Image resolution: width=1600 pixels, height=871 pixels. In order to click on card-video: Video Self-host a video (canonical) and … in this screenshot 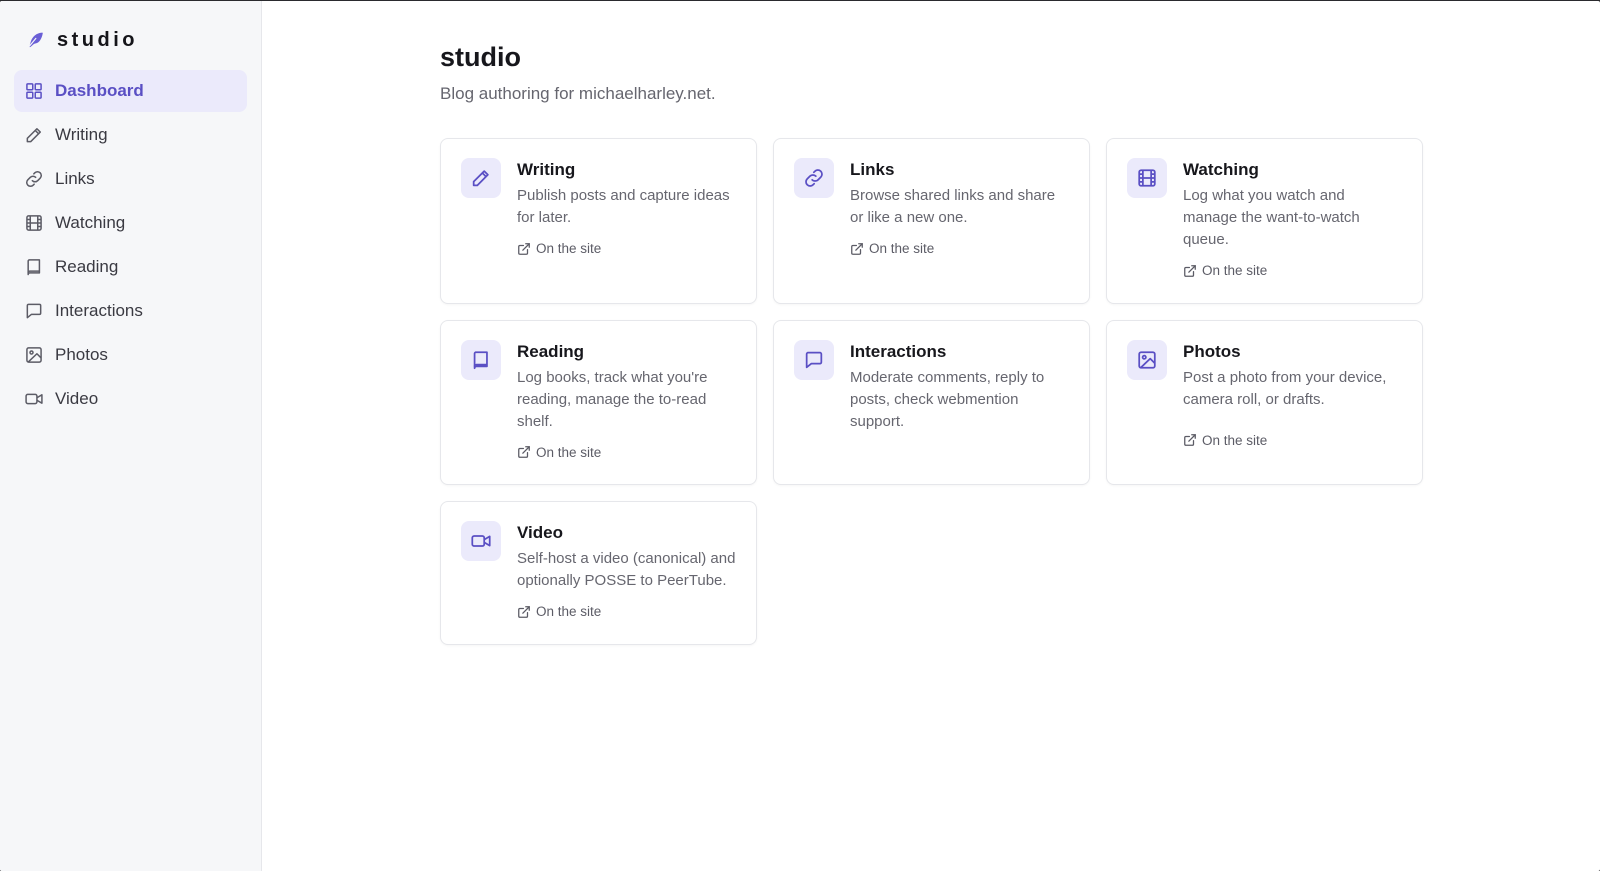, I will do `click(598, 573)`.